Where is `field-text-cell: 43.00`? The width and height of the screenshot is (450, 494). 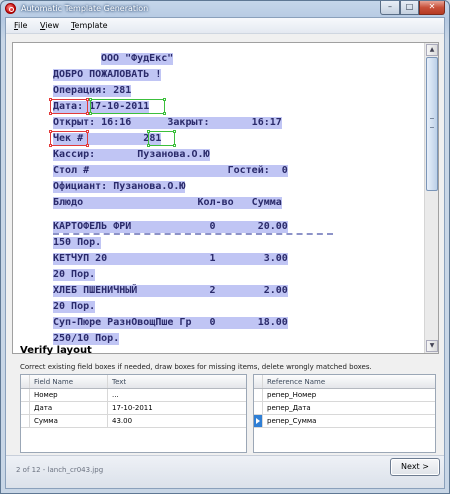
field-text-cell: 43.00 is located at coordinates (178, 421).